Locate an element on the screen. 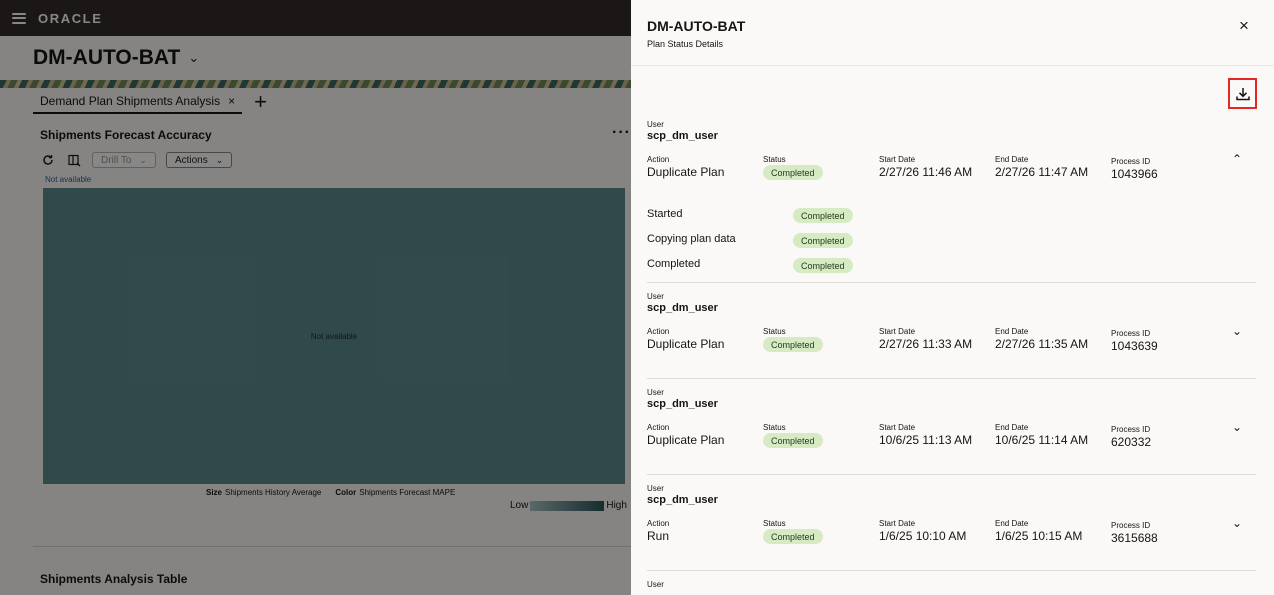 The image size is (1274, 595). start-date-value: 10/6/25 11:13 AM is located at coordinates (926, 440).